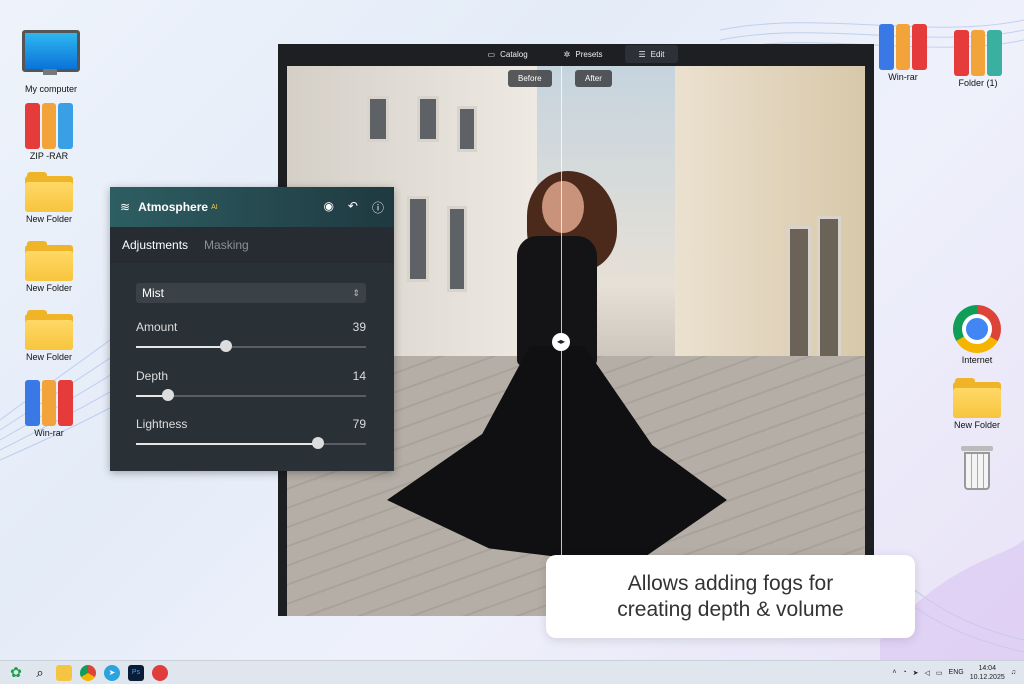  I want to click on desktop-icon-my-computer: My computer, so click(51, 62).